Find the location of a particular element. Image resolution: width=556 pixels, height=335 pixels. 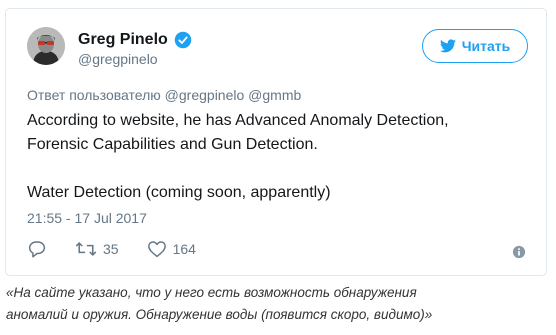

like-count: 164 is located at coordinates (184, 249).